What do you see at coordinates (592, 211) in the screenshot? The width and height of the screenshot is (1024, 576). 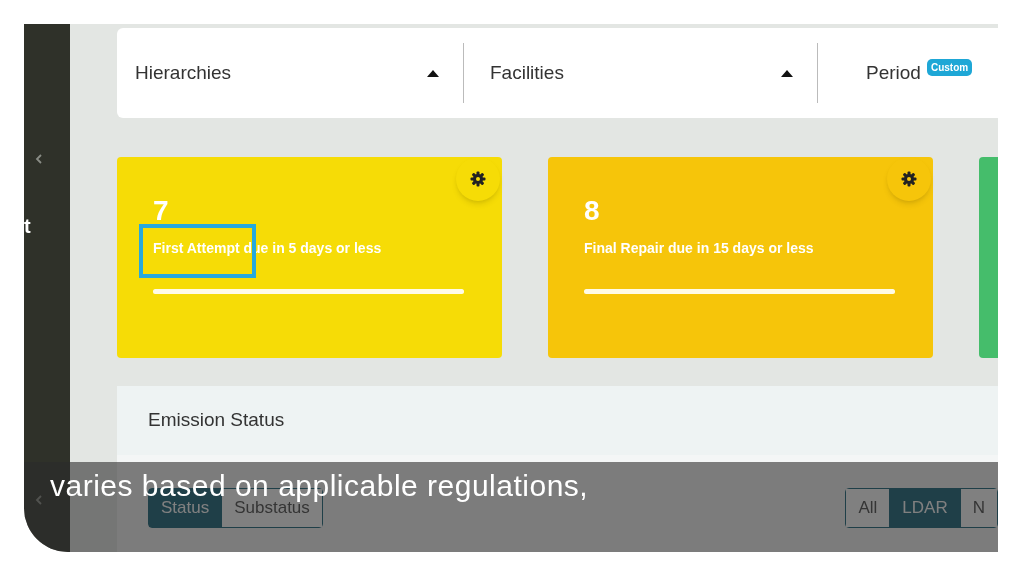 I see `metric-value: 8` at bounding box center [592, 211].